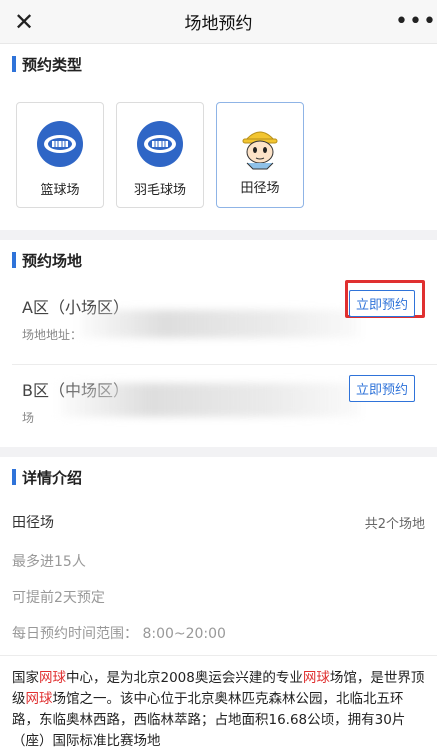 The width and height of the screenshot is (437, 756). Describe the element at coordinates (184, 678) in the screenshot. I see `description-text: 中心，是为北京2008奥运会兴建的专业` at that location.